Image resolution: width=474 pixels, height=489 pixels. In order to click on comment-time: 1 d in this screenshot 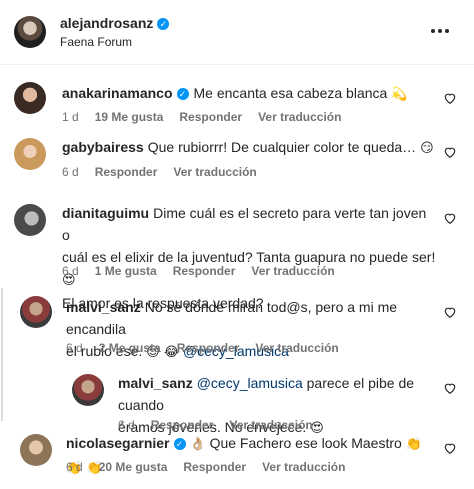, I will do `click(70, 117)`.